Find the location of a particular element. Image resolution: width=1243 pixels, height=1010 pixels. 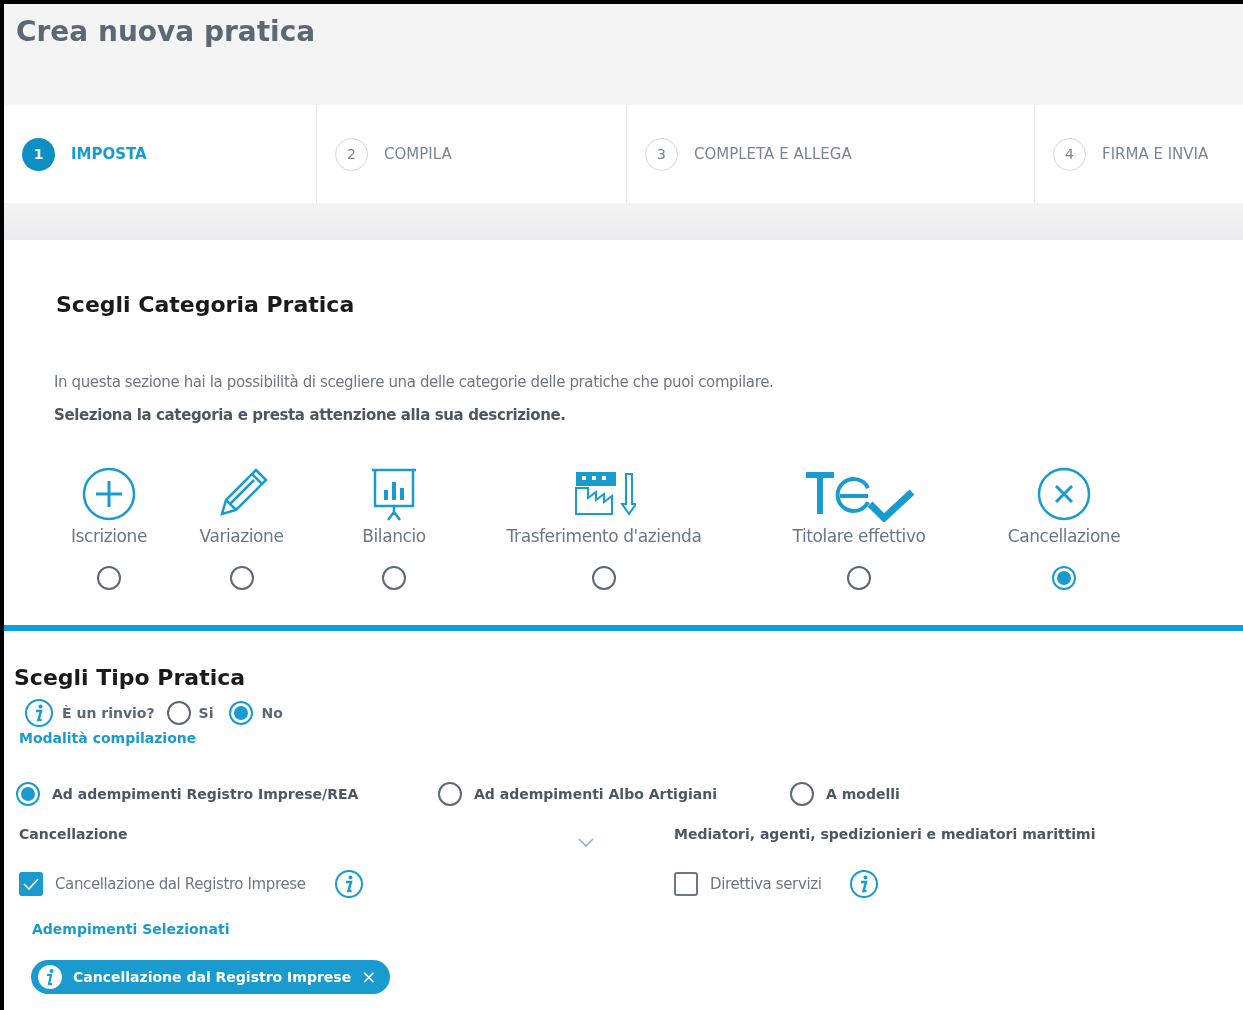

group-label: Mediatori, agenti, spedizionieri e mediatori marittimi is located at coordinates (885, 834).